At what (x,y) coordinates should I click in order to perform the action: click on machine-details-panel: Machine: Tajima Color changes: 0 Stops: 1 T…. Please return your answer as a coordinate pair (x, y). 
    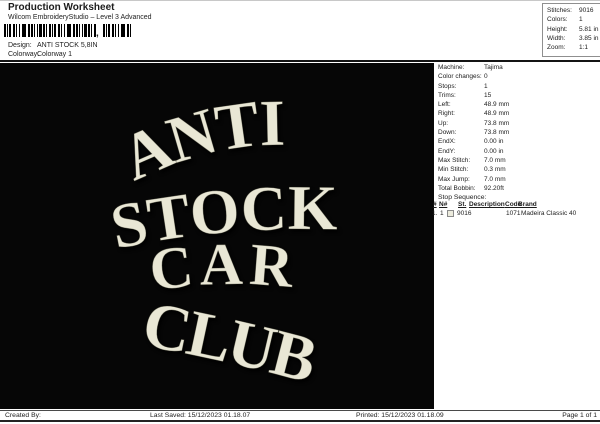
    Looking at the image, I should click on (518, 132).